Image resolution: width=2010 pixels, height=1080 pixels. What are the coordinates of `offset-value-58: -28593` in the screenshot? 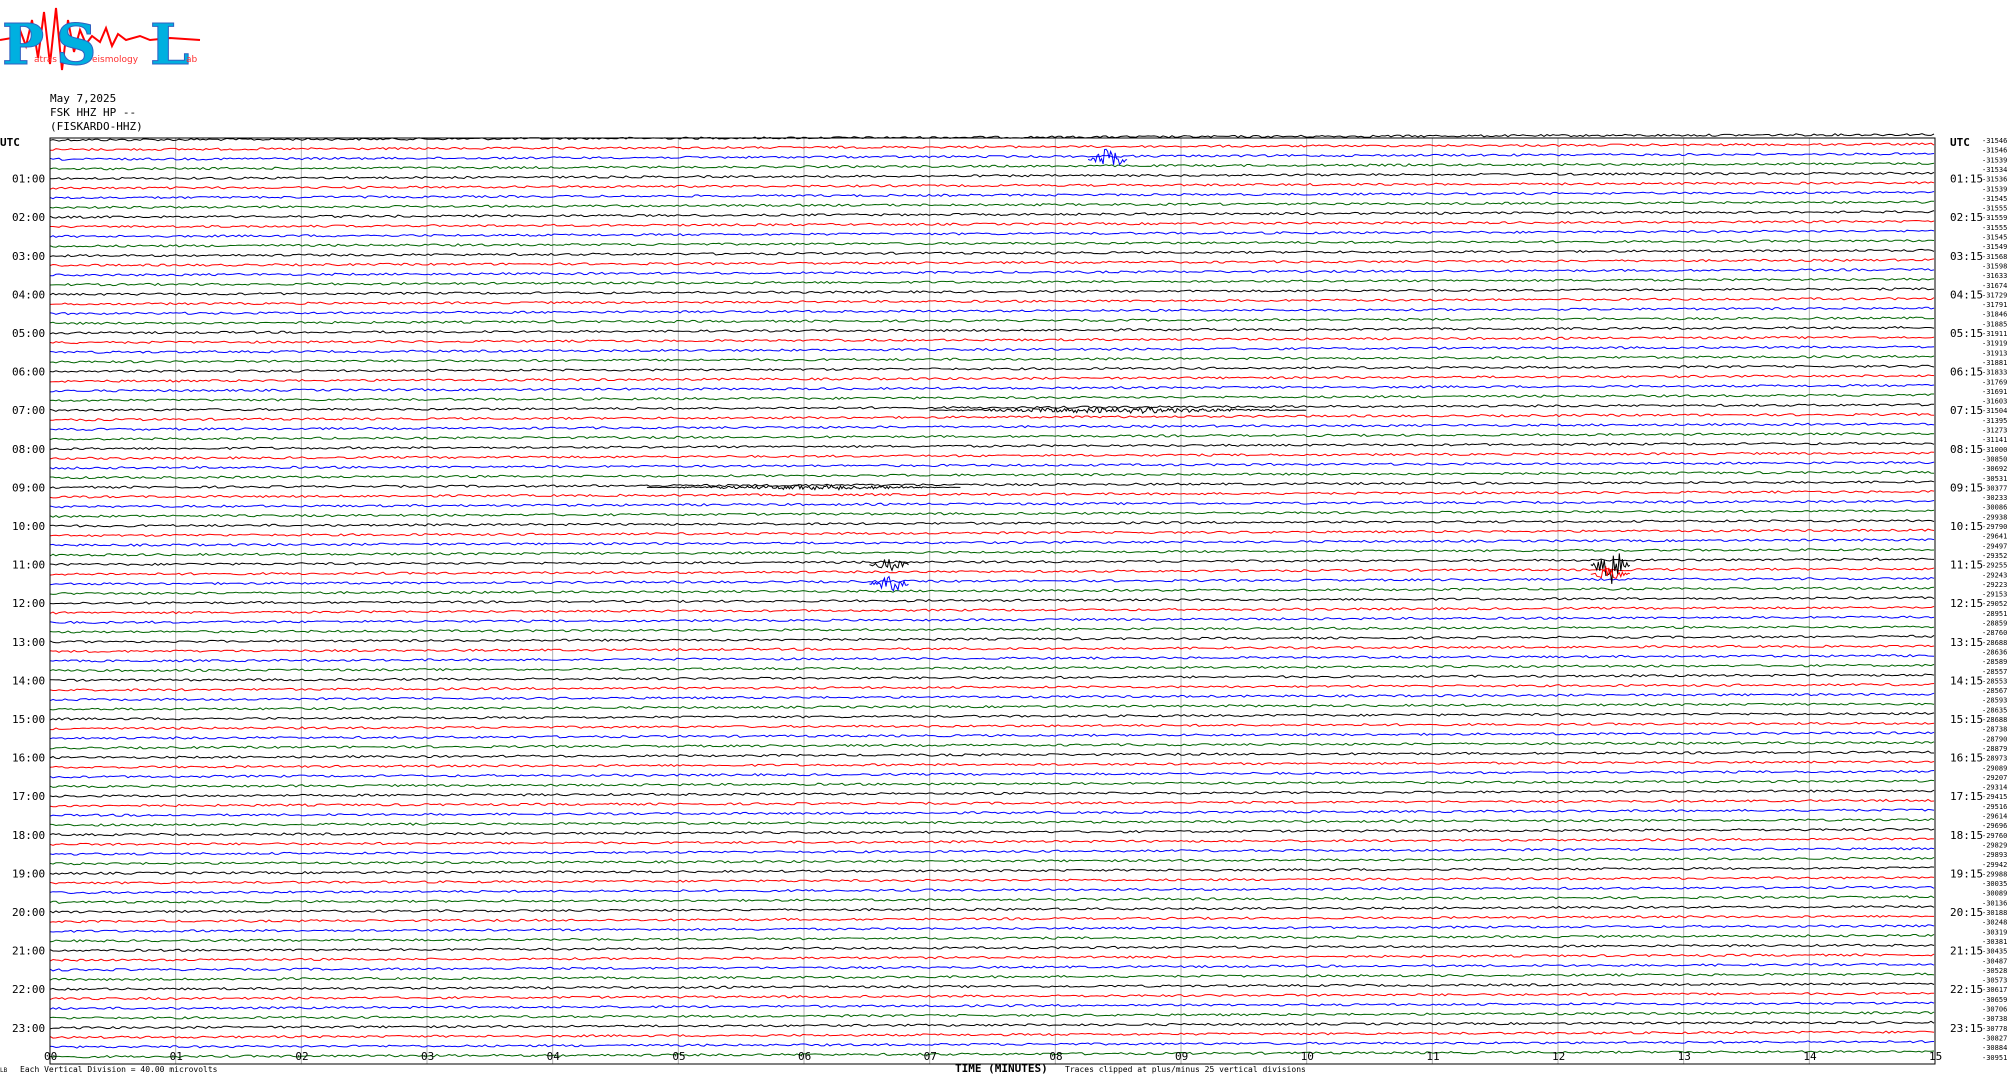 It's located at (1994, 701).